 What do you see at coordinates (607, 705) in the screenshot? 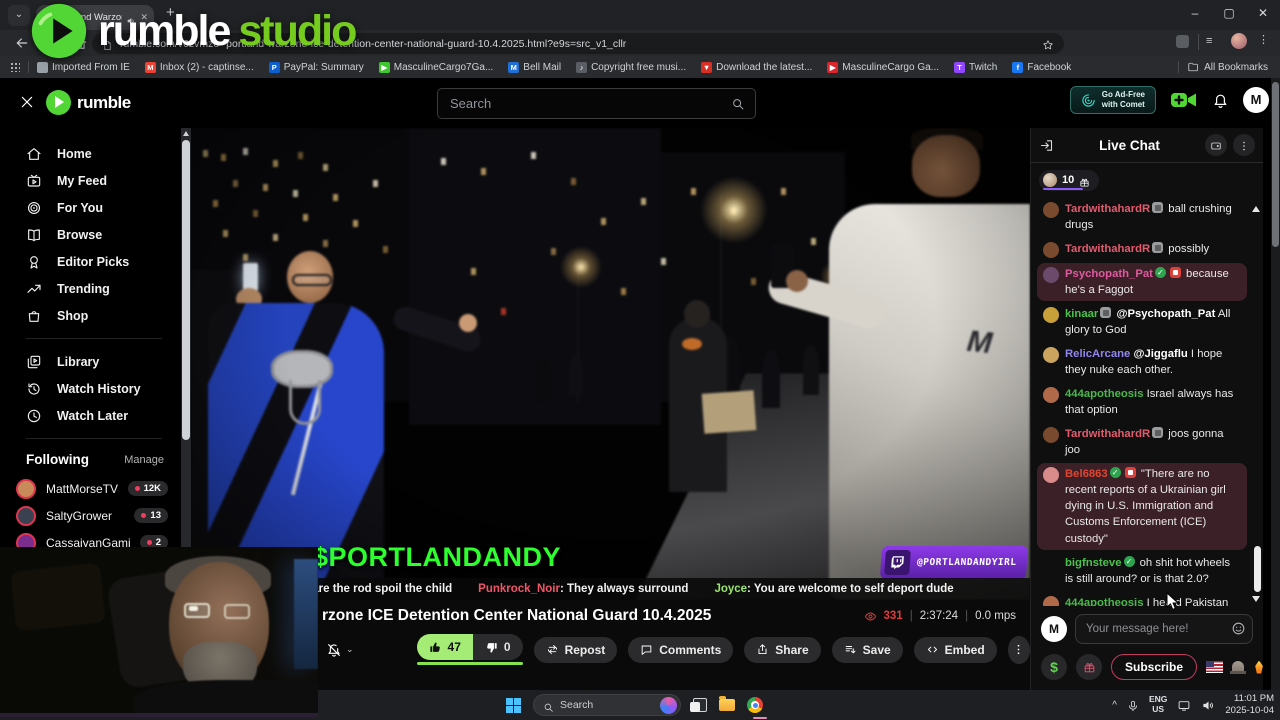
I see `taskbar-search: Search` at bounding box center [607, 705].